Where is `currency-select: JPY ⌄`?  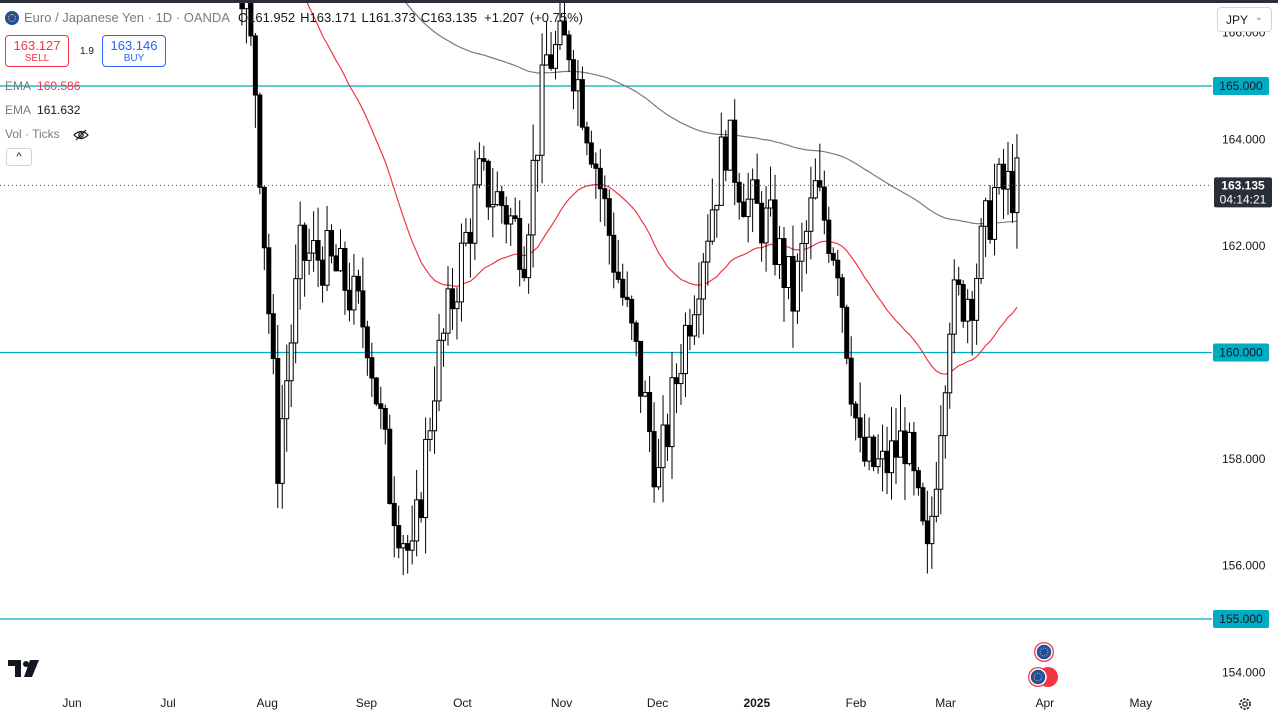 currency-select: JPY ⌄ is located at coordinates (1244, 19).